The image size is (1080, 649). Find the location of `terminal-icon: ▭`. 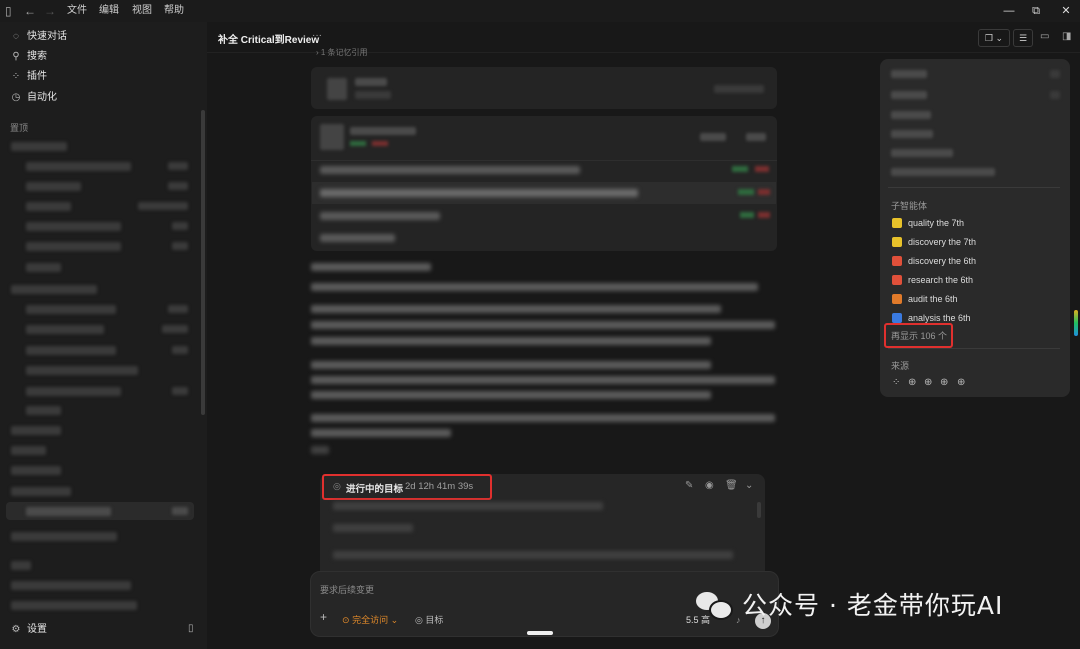

terminal-icon: ▭ is located at coordinates (1044, 36).